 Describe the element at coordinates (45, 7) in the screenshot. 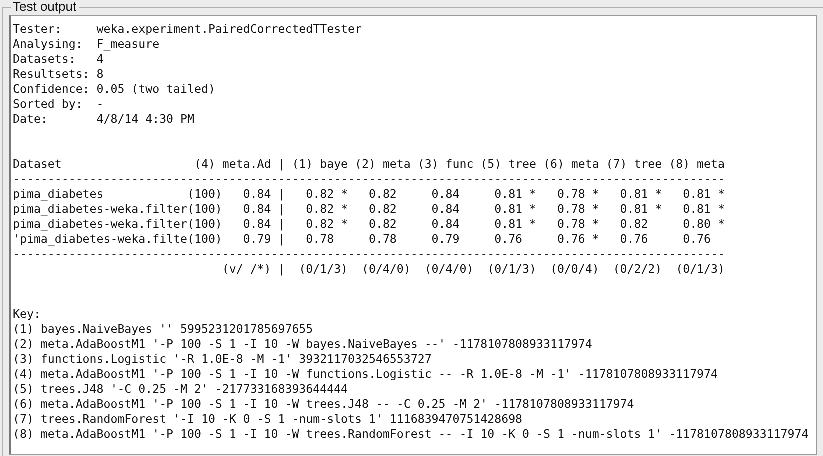

I see `panel-title: Test output` at that location.